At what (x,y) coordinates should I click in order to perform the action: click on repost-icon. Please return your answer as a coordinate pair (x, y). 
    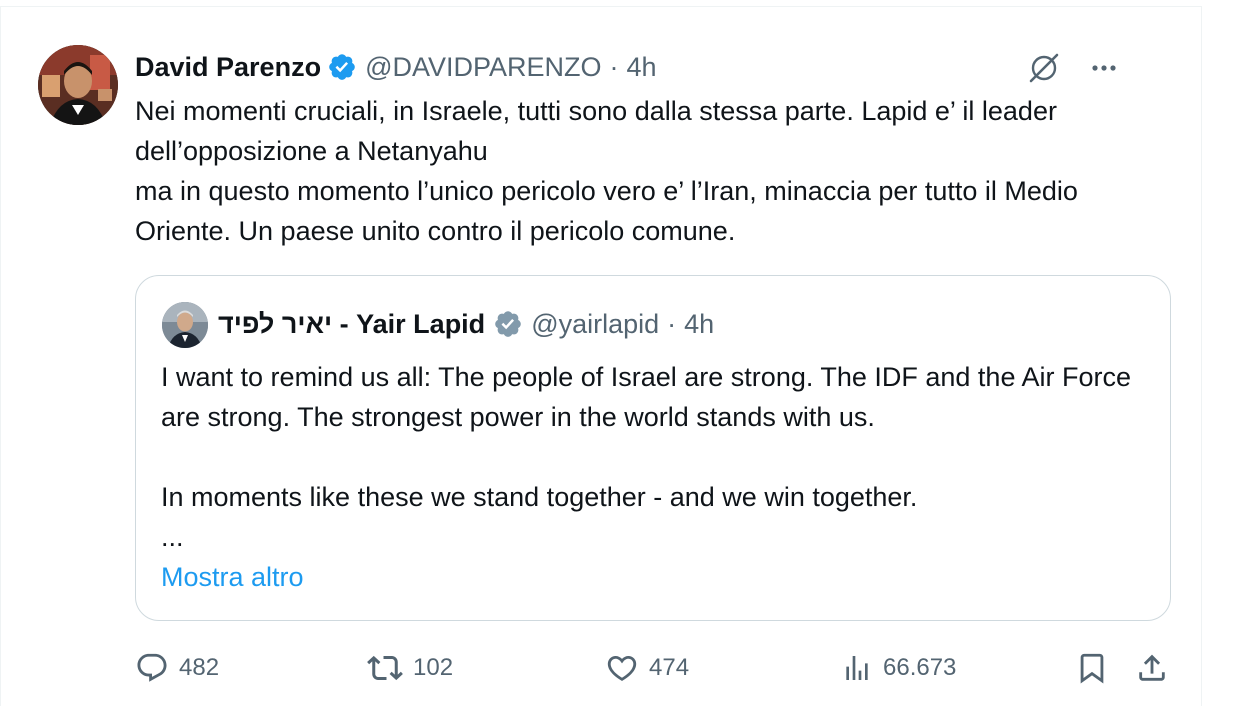
    Looking at the image, I should click on (385, 668).